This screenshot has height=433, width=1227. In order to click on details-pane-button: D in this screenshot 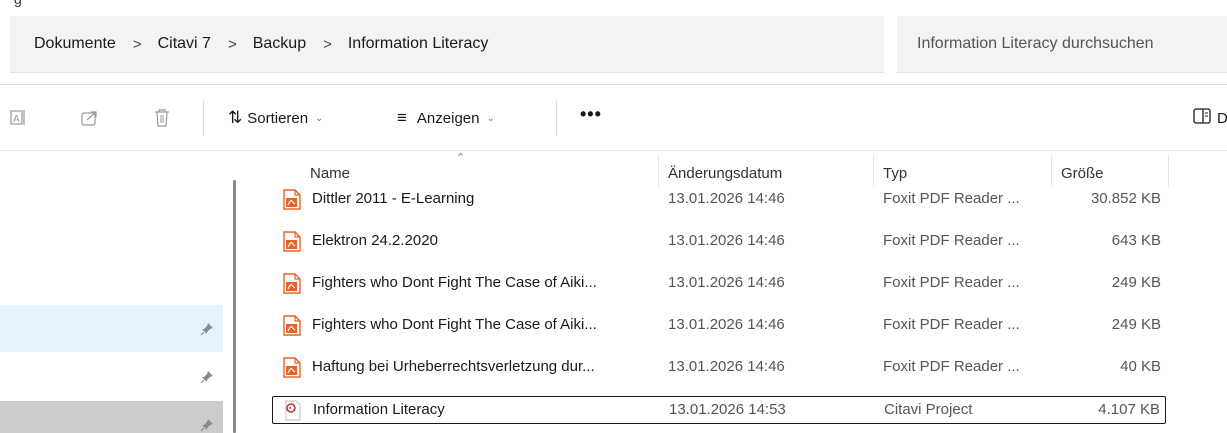, I will do `click(1210, 118)`.